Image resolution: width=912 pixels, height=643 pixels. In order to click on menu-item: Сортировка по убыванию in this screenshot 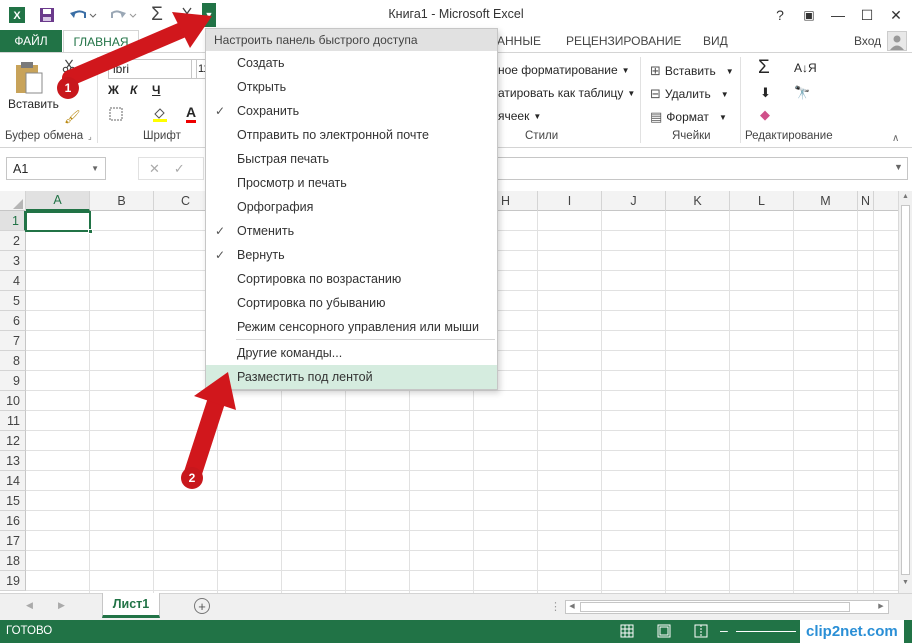, I will do `click(351, 303)`.